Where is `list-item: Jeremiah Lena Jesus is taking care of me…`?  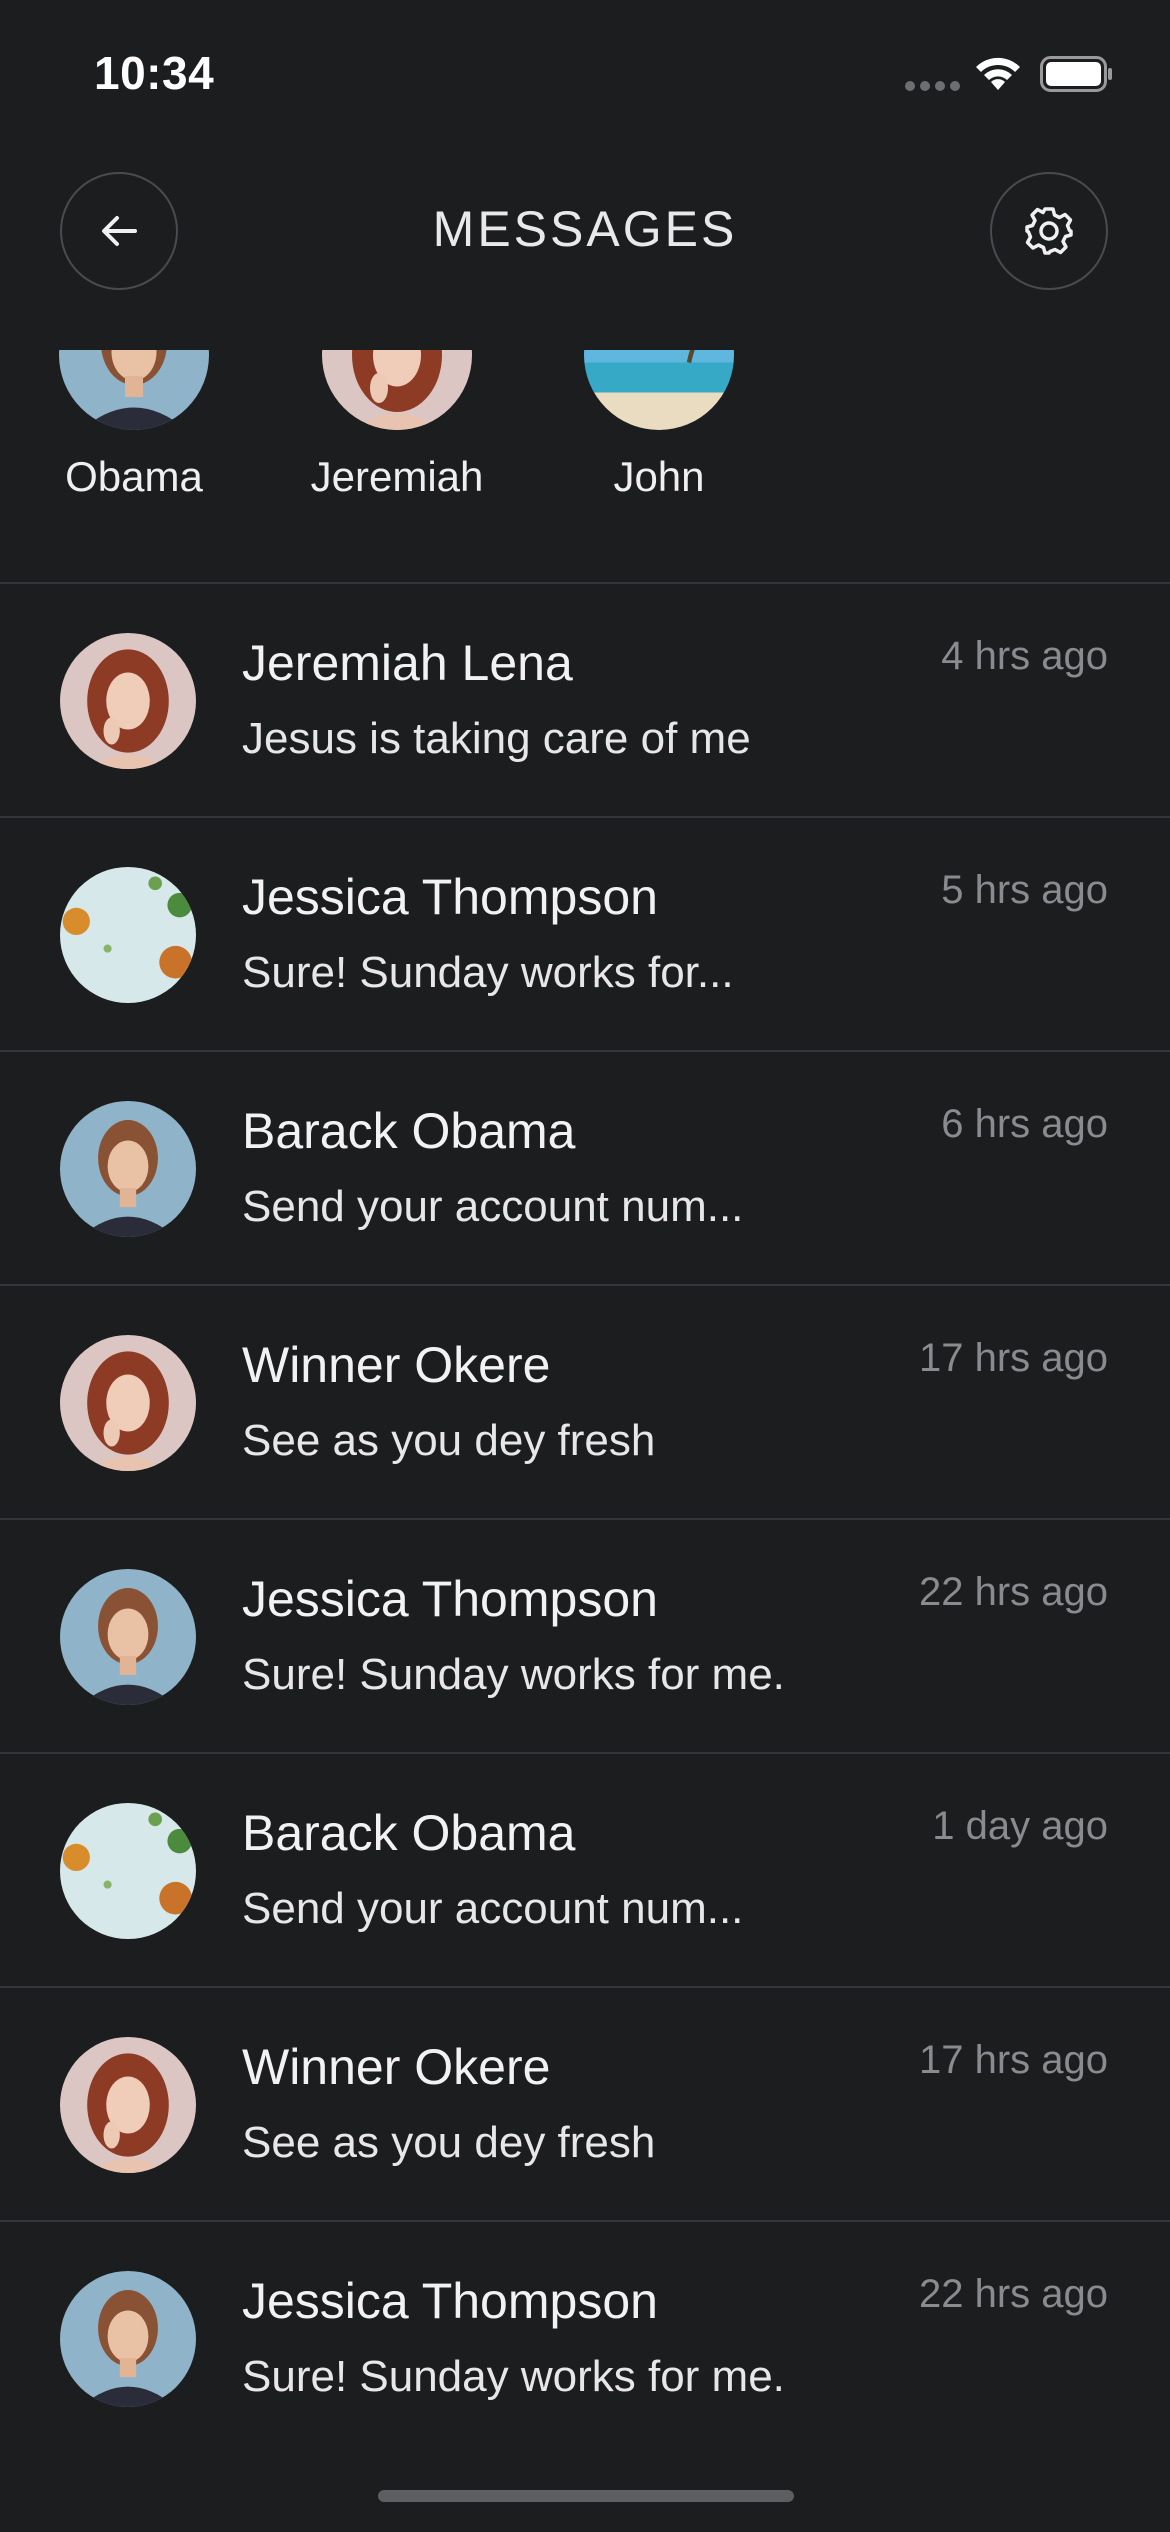
list-item: Jeremiah Lena Jesus is taking care of me… is located at coordinates (585, 701).